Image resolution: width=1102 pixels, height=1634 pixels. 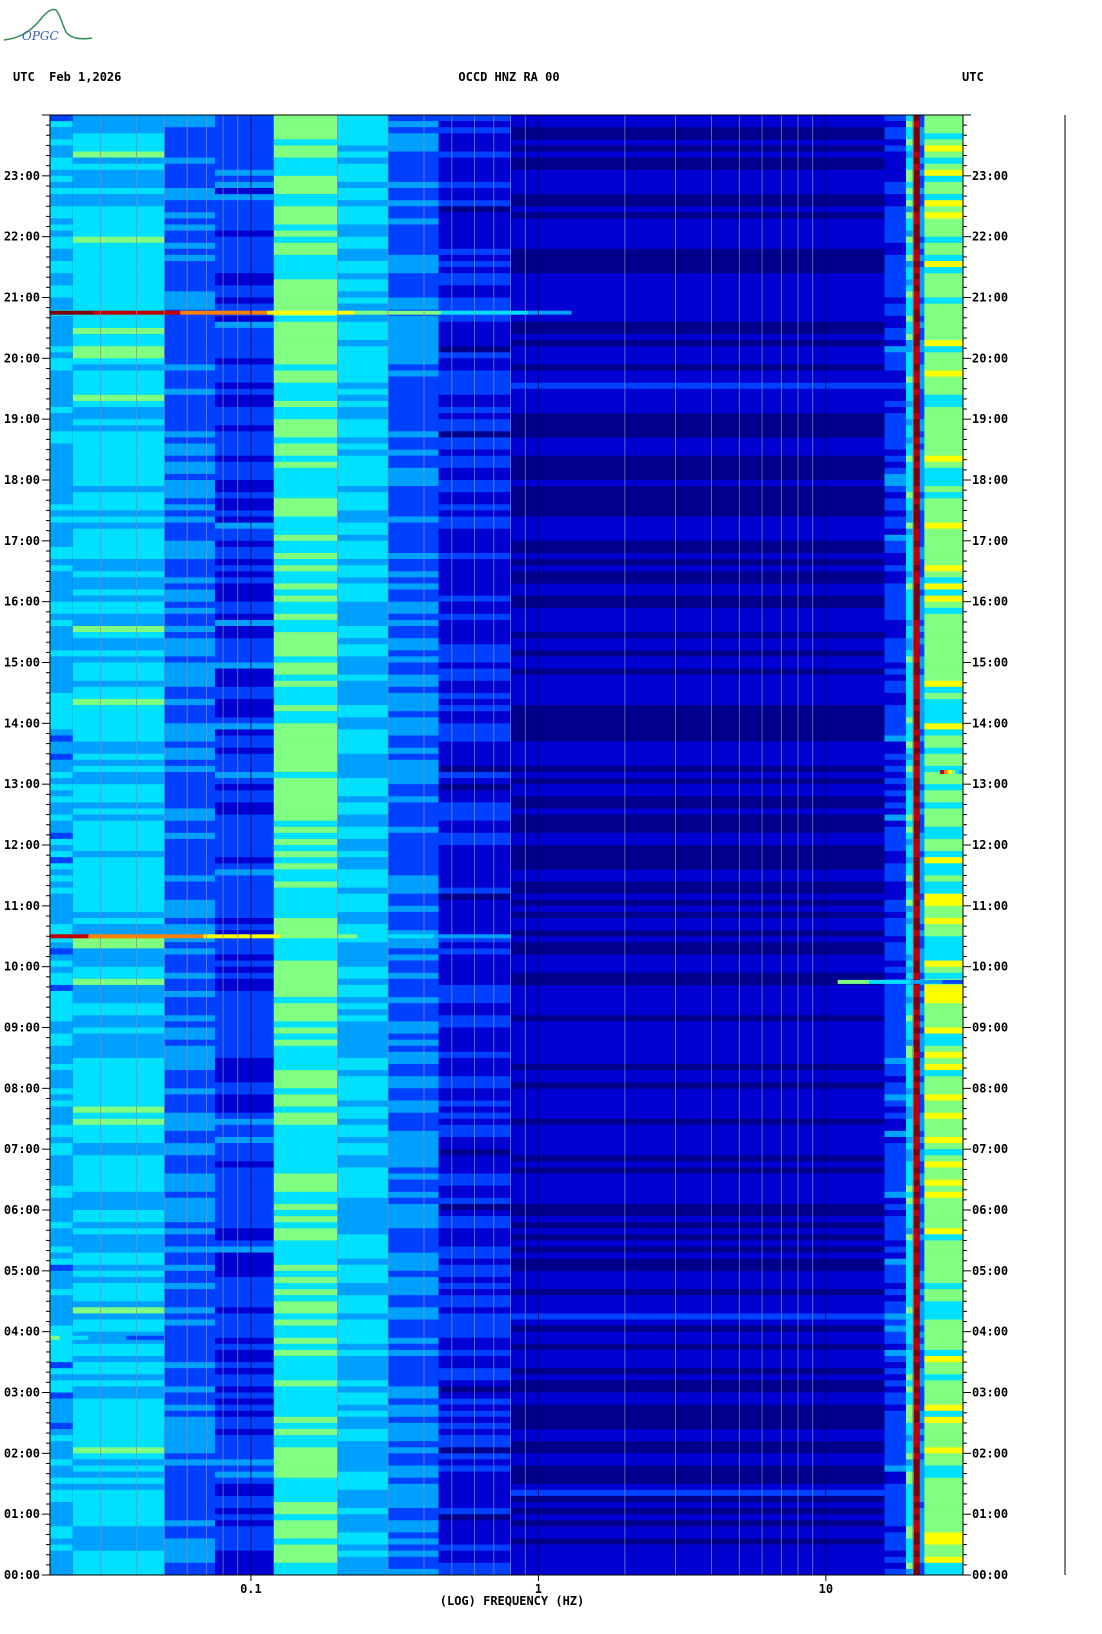 I want to click on y-tick-label-left: 20:00, so click(x=22, y=358).